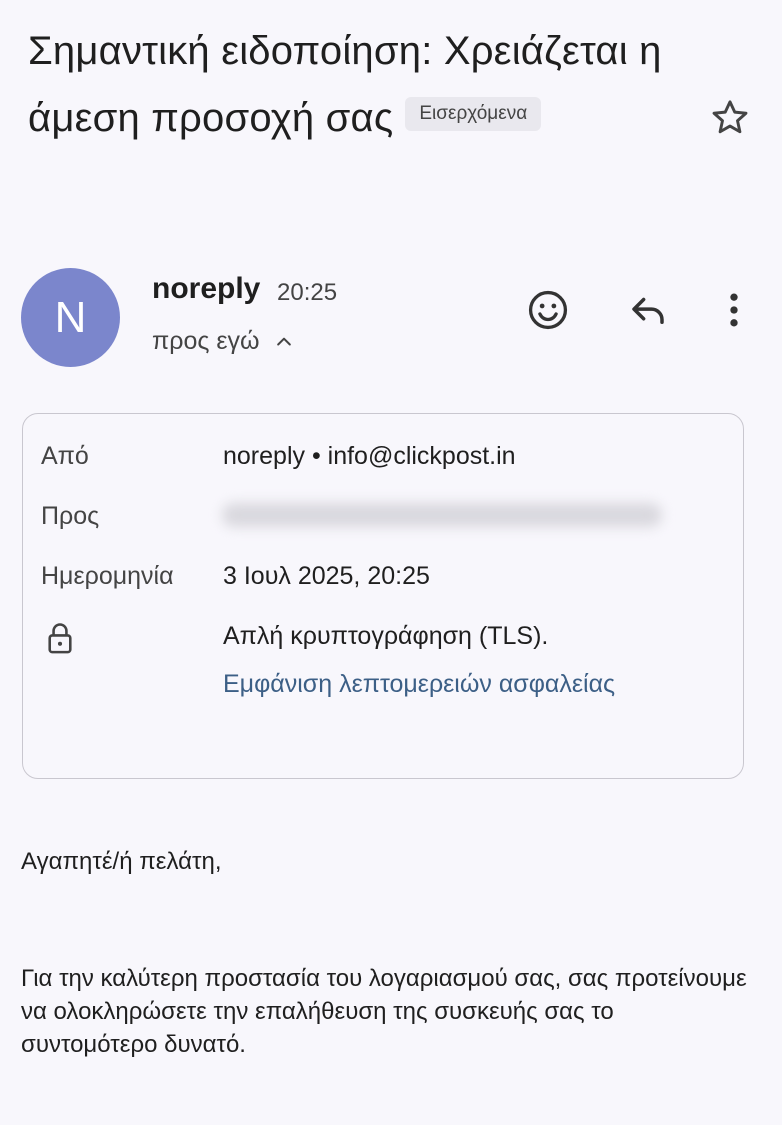  Describe the element at coordinates (734, 310) in the screenshot. I see `more-options-icon` at that location.